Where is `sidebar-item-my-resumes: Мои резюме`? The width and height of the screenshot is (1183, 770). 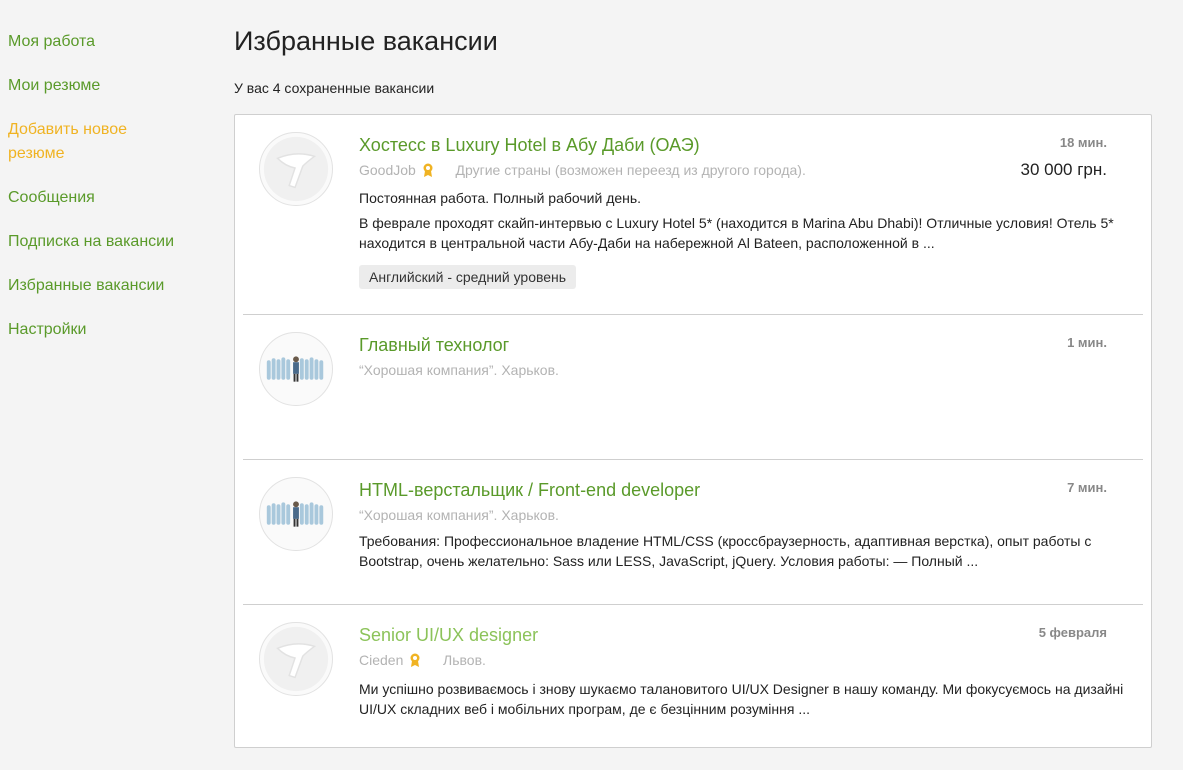 sidebar-item-my-resumes: Мои резюме is located at coordinates (108, 86).